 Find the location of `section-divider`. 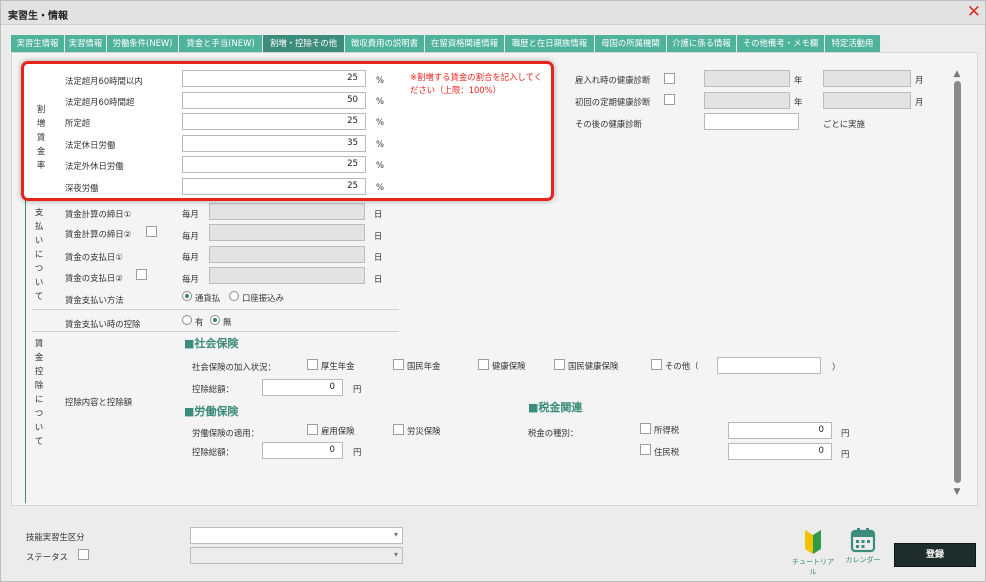

section-divider is located at coordinates (25, 345).